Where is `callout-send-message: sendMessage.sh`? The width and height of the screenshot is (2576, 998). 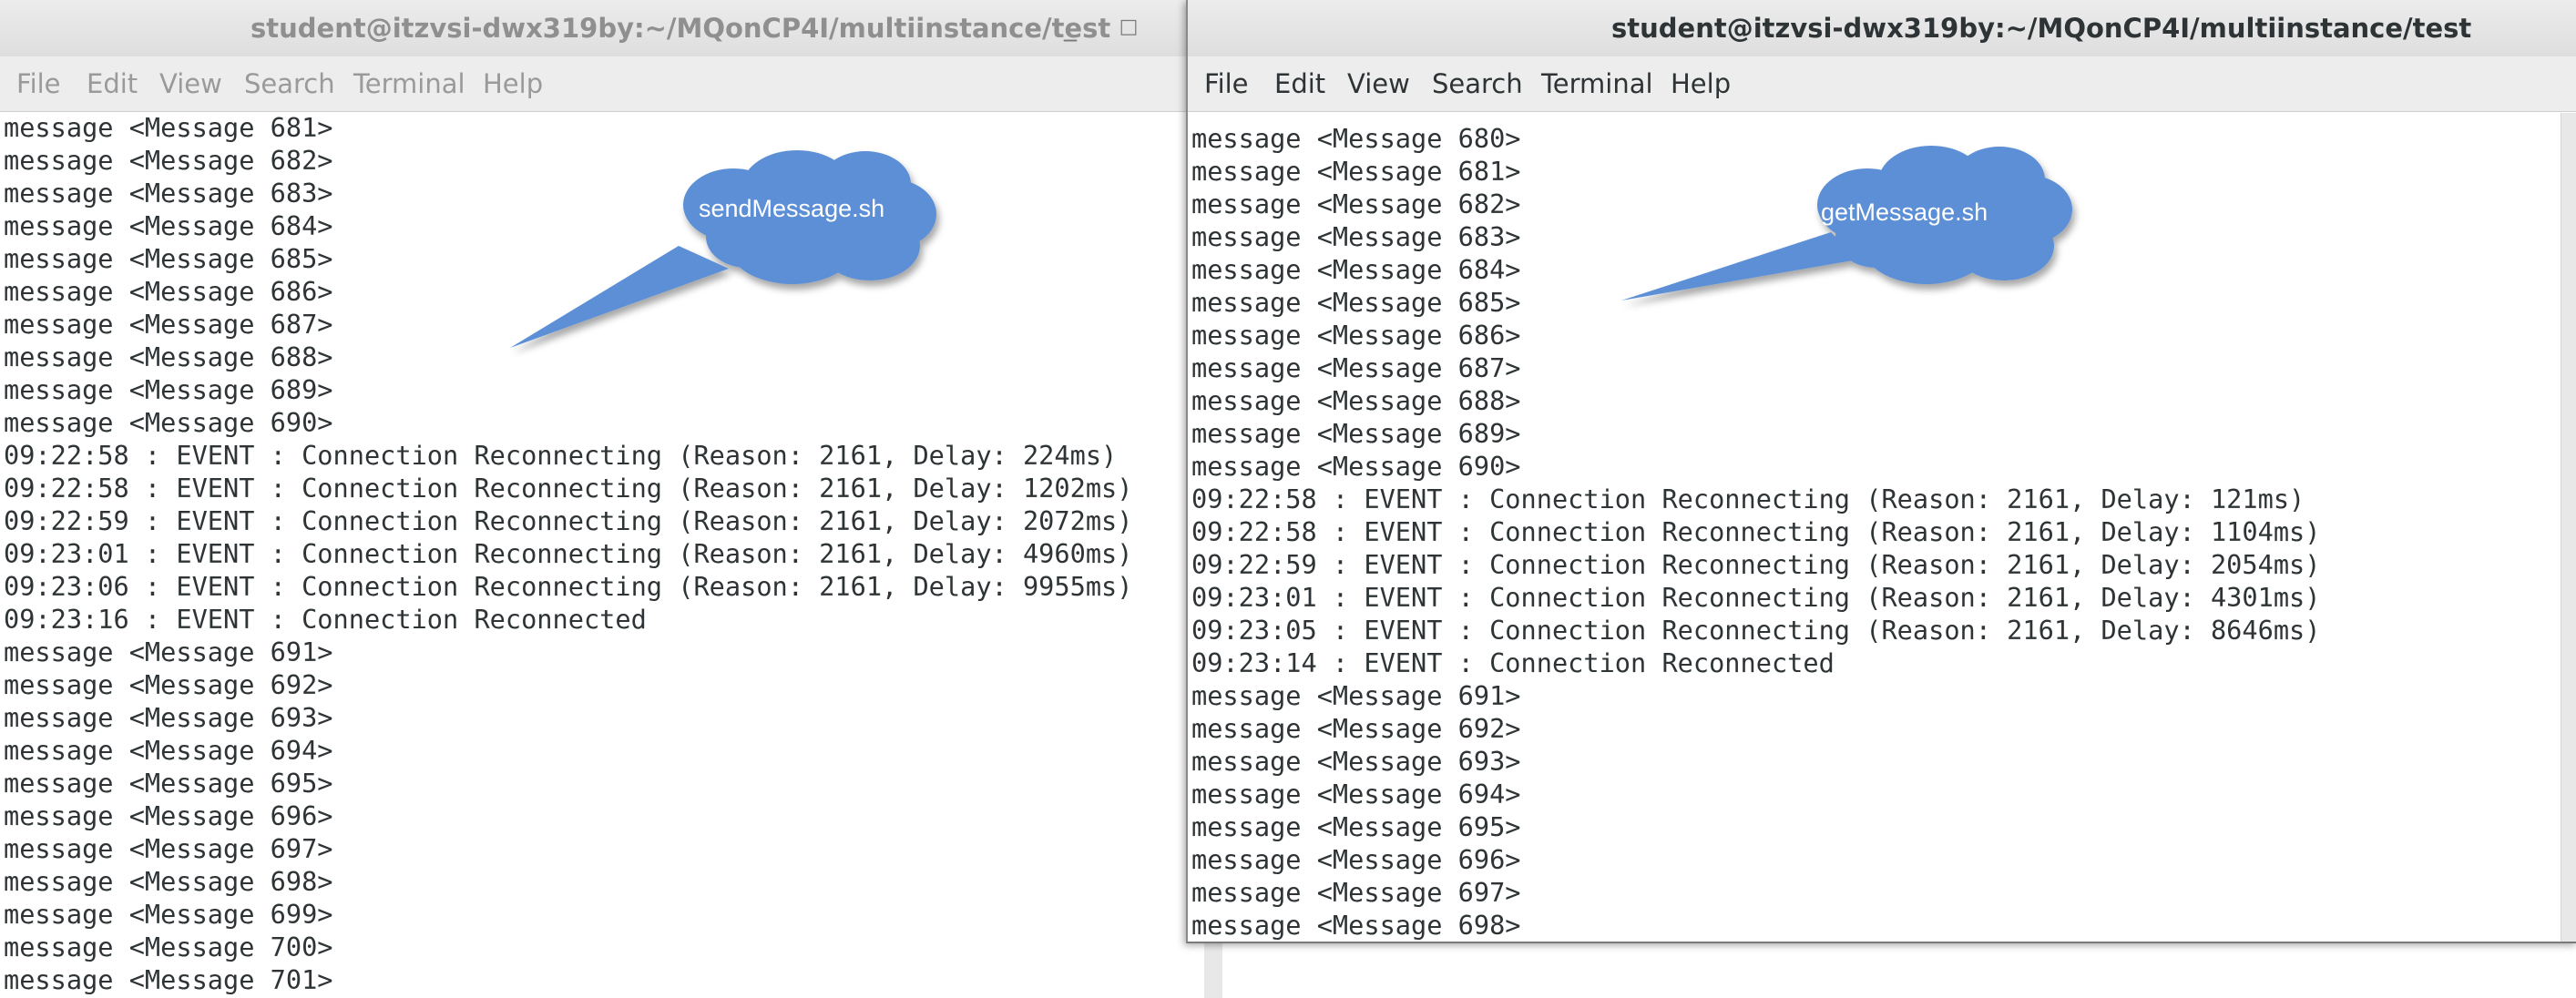
callout-send-message: sendMessage.sh is located at coordinates (738, 241).